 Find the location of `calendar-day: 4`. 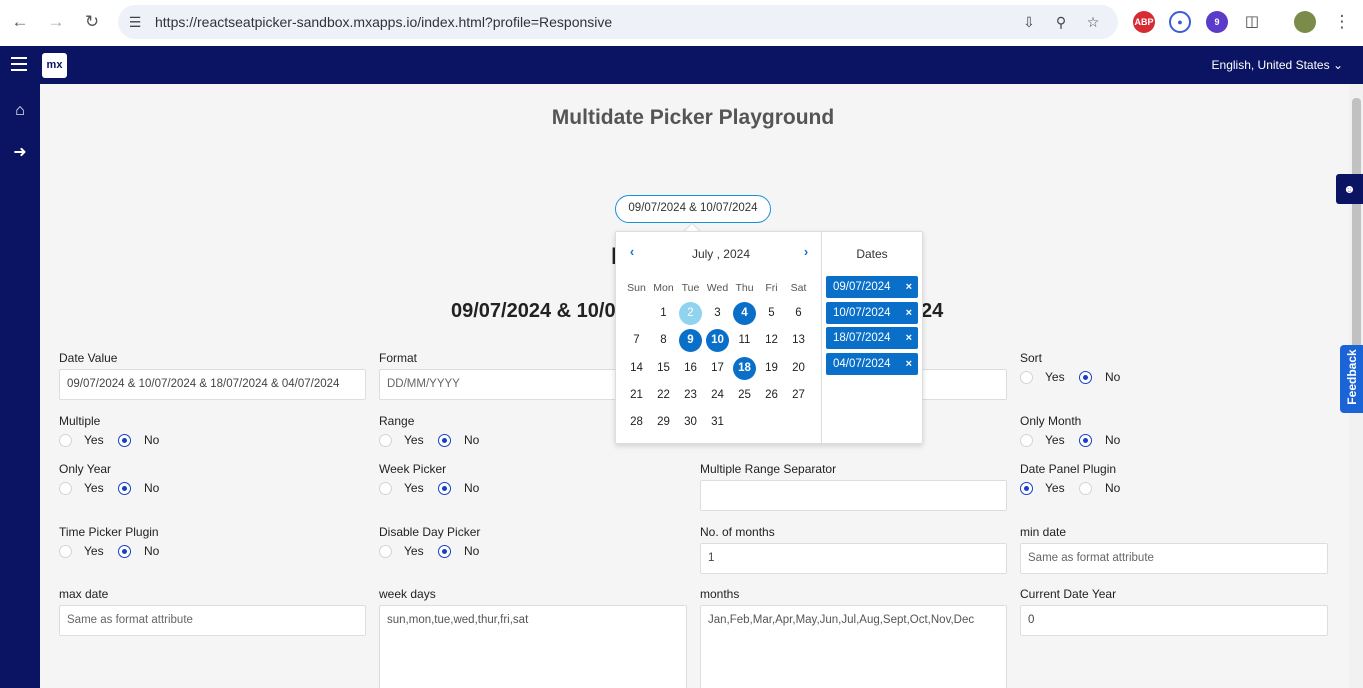

calendar-day: 4 is located at coordinates (744, 313).